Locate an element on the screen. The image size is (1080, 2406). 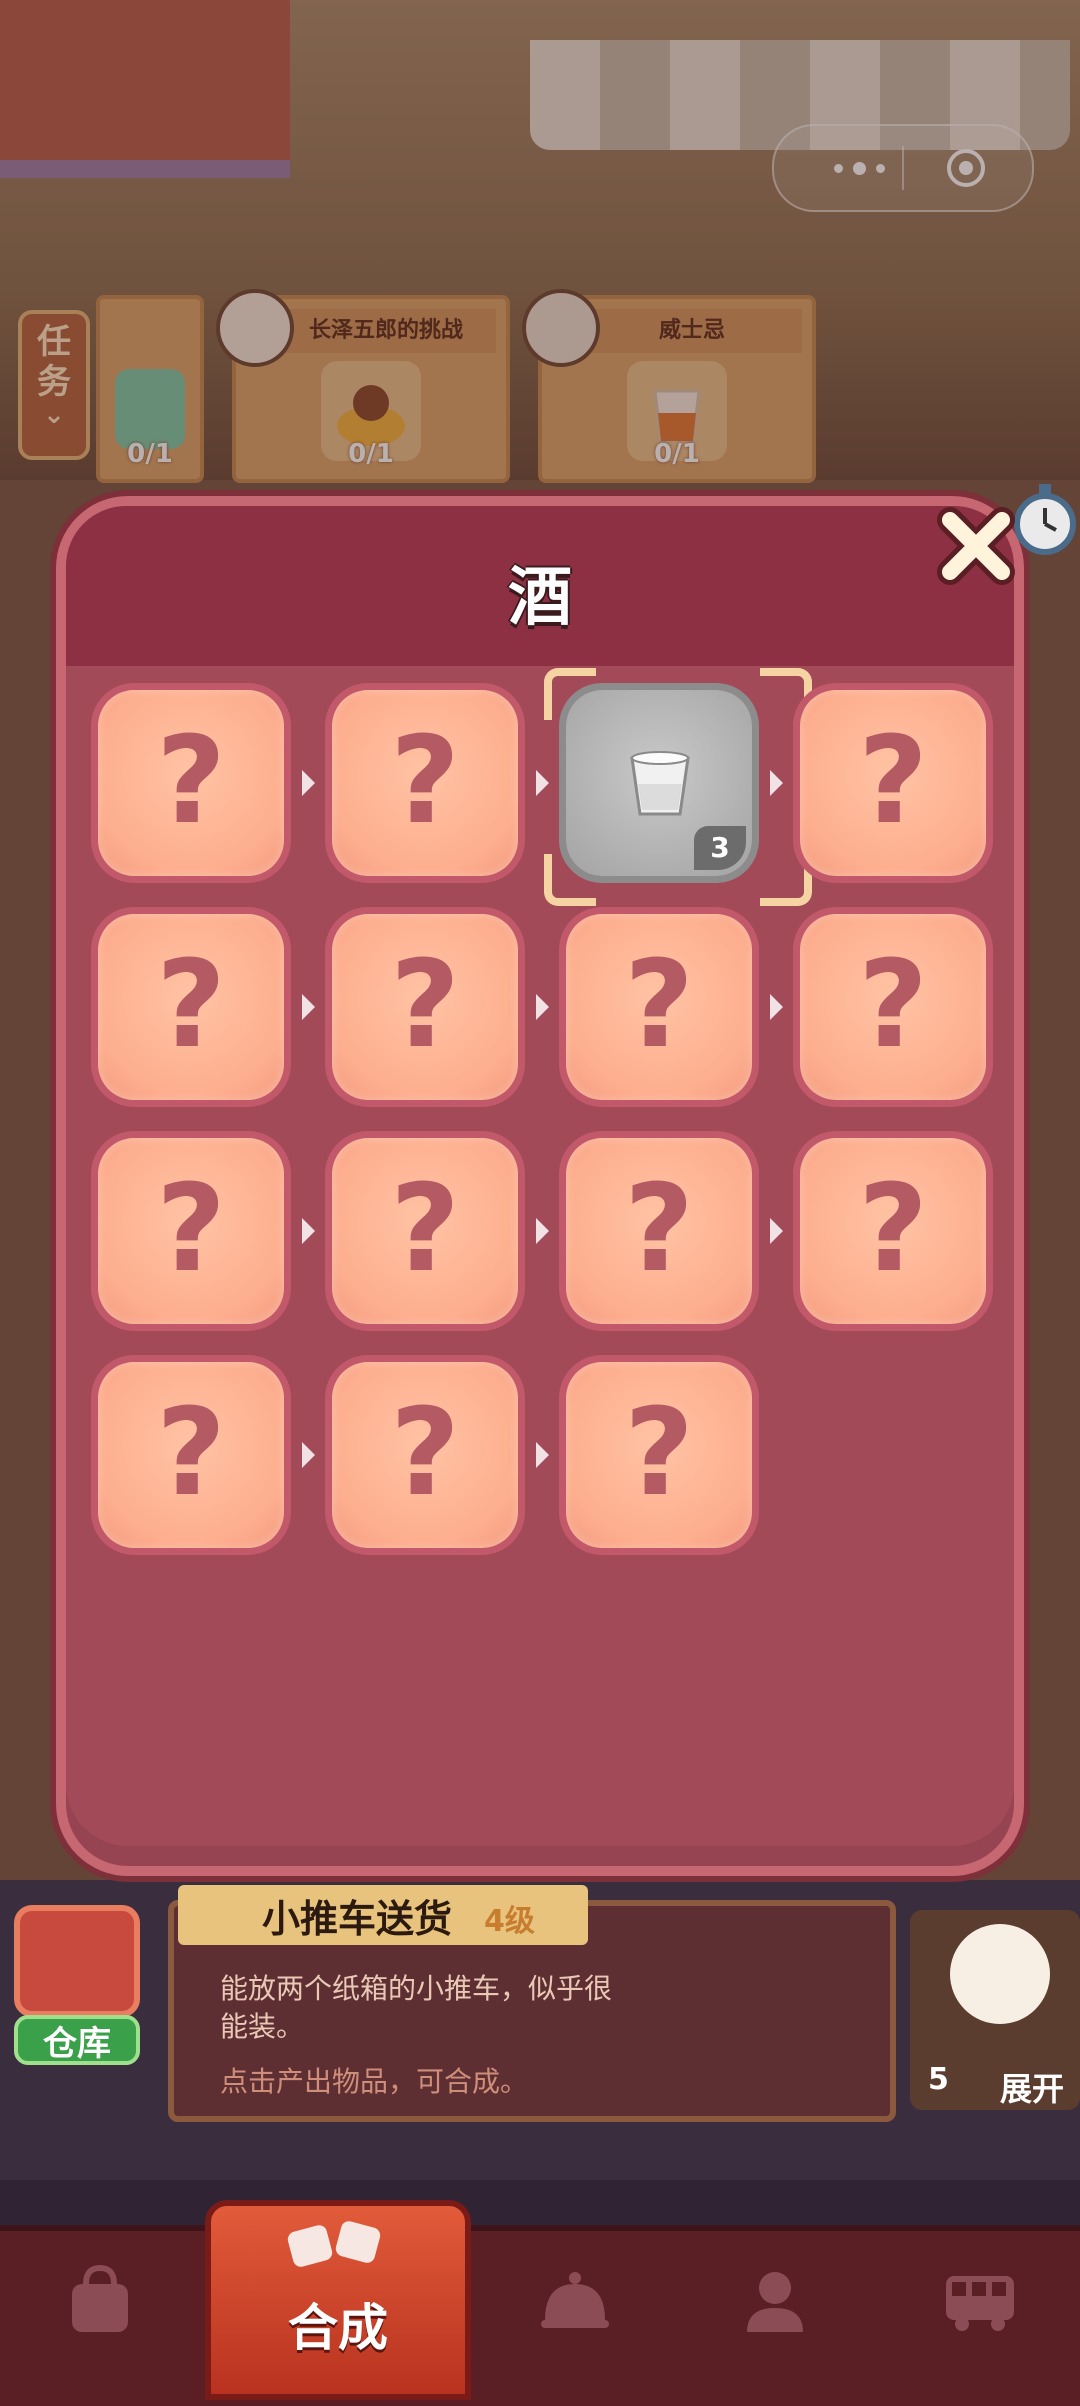
nav-merge-label: 合成 is located at coordinates (338, 2328).